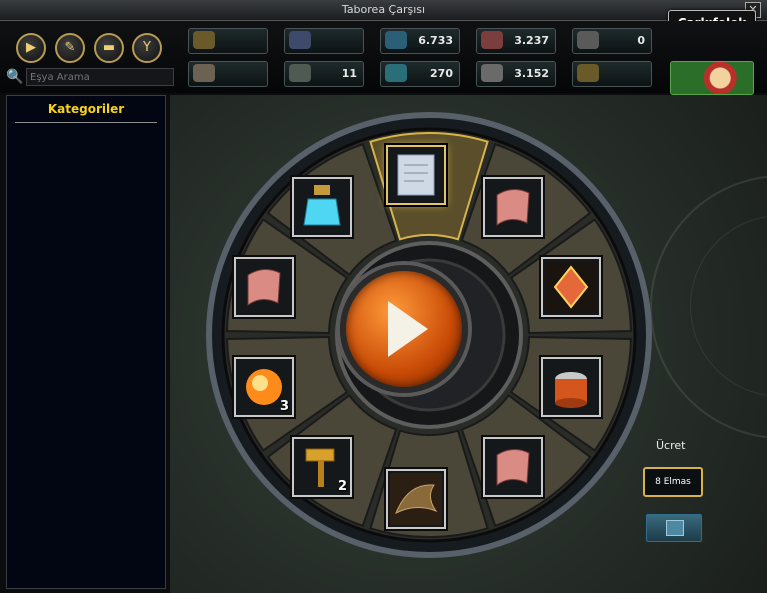 Image resolution: width=767 pixels, height=593 pixels. What do you see at coordinates (420, 41) in the screenshot?
I see `currency-3: 6.733` at bounding box center [420, 41].